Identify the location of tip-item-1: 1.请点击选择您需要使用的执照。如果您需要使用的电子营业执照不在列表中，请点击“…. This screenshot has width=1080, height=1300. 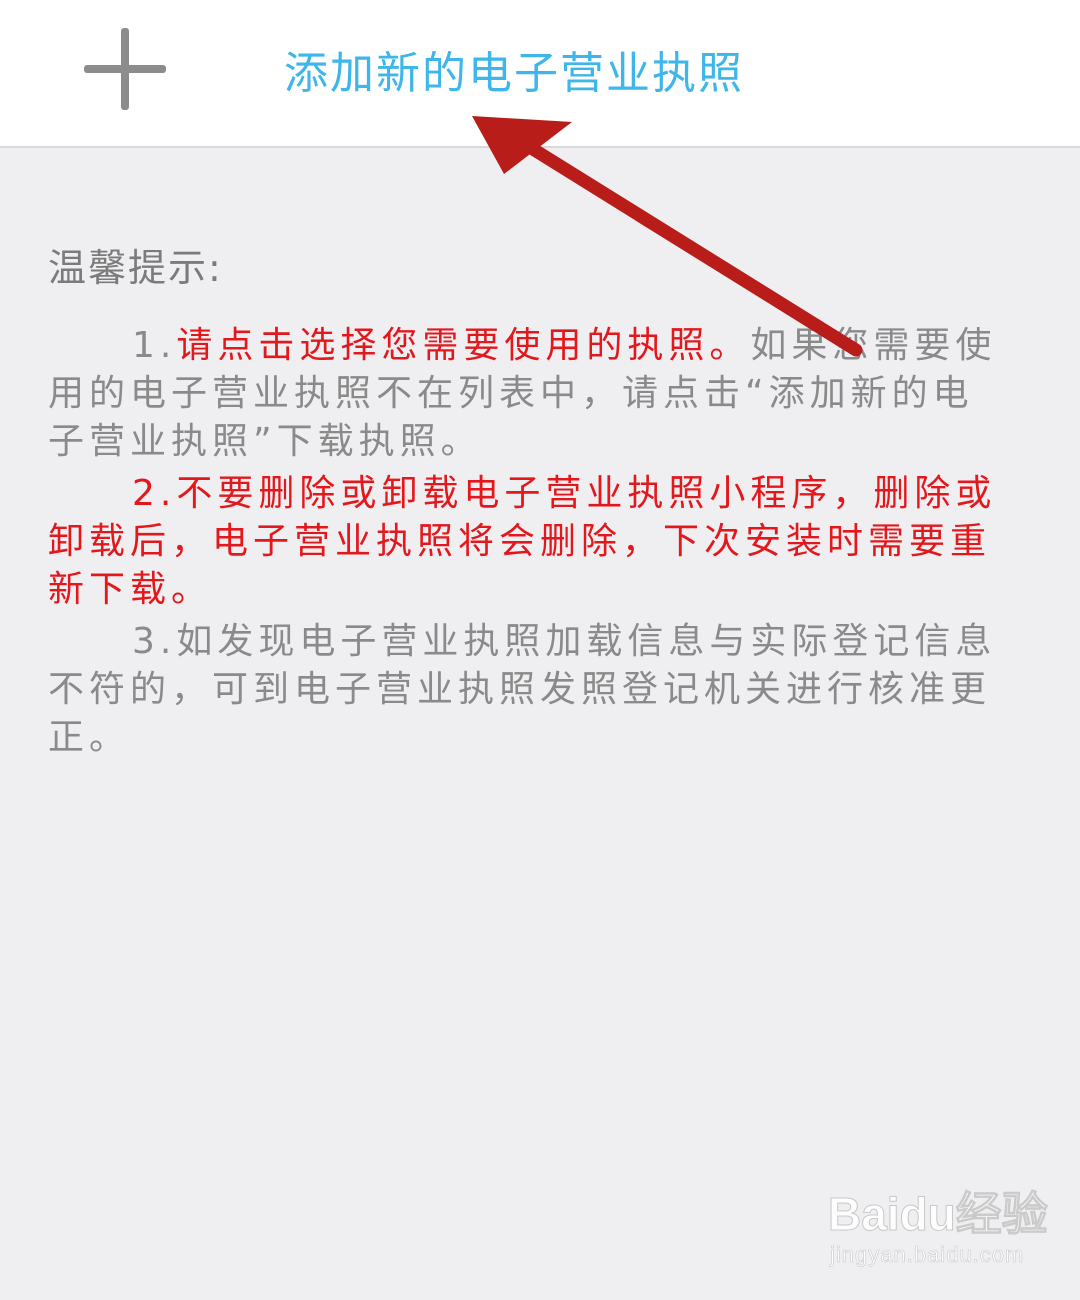
(530, 394).